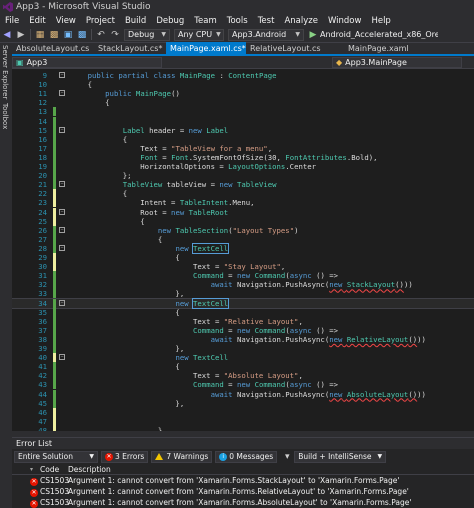 Image resolution: width=474 pixels, height=508 pixels. What do you see at coordinates (340, 456) in the screenshot?
I see `build-filter-dropdown: Build + IntelliSense ▼` at bounding box center [340, 456].